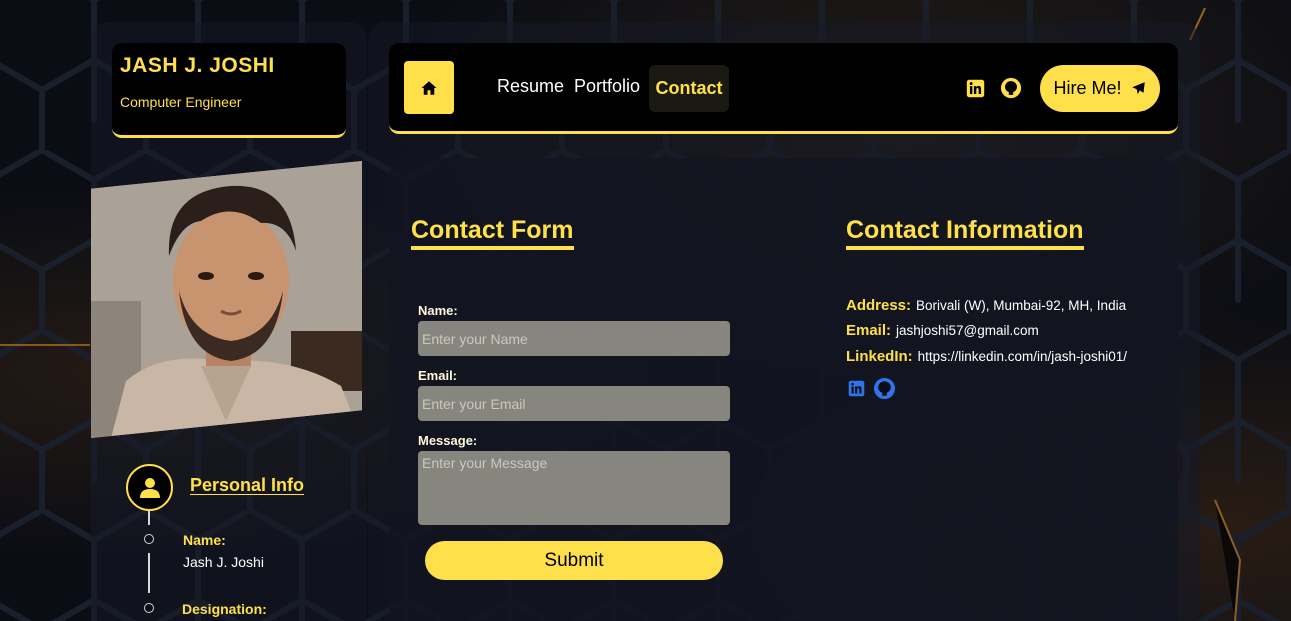 The height and width of the screenshot is (621, 1291). I want to click on linkedin-label: LinkedIn:, so click(879, 356).